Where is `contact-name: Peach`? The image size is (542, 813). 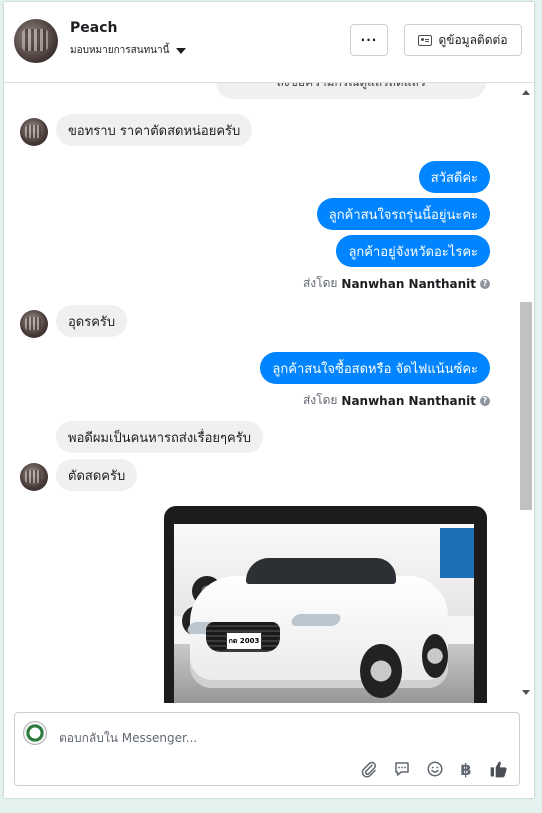 contact-name: Peach is located at coordinates (93, 28).